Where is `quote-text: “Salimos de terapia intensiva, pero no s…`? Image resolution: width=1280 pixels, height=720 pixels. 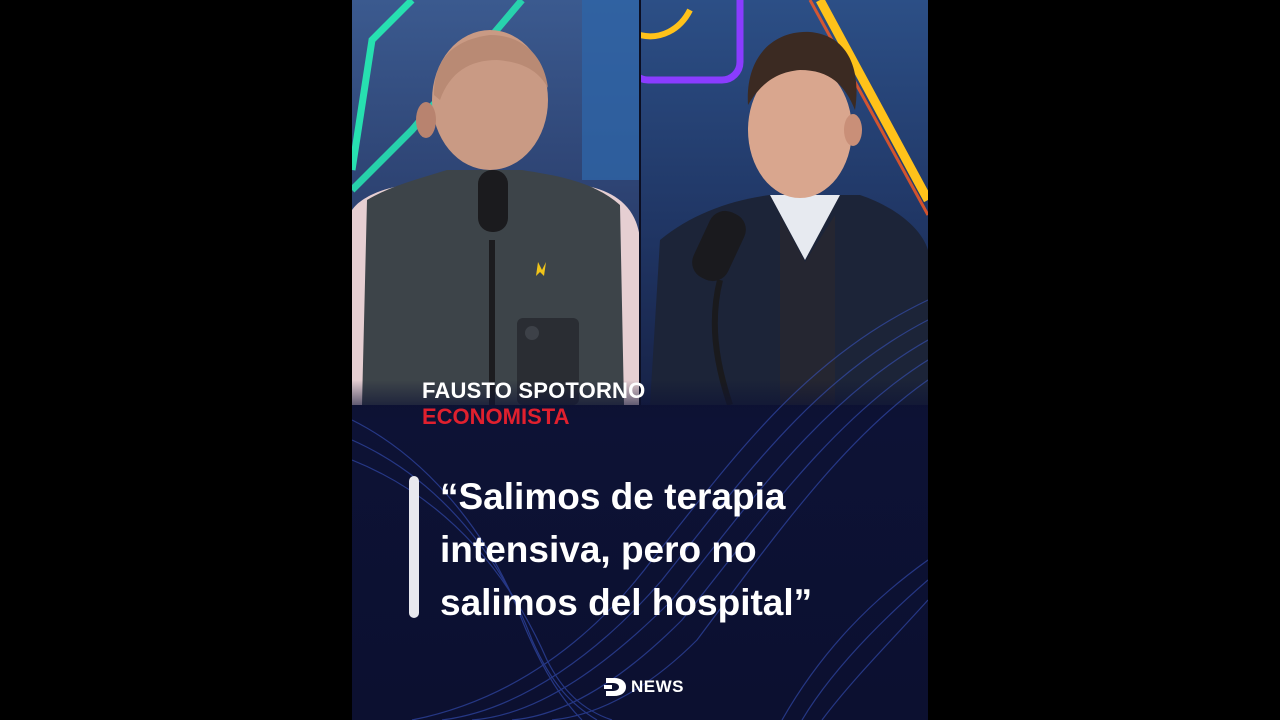
quote-text: “Salimos de terapia intensiva, pero no s… is located at coordinates (675, 549).